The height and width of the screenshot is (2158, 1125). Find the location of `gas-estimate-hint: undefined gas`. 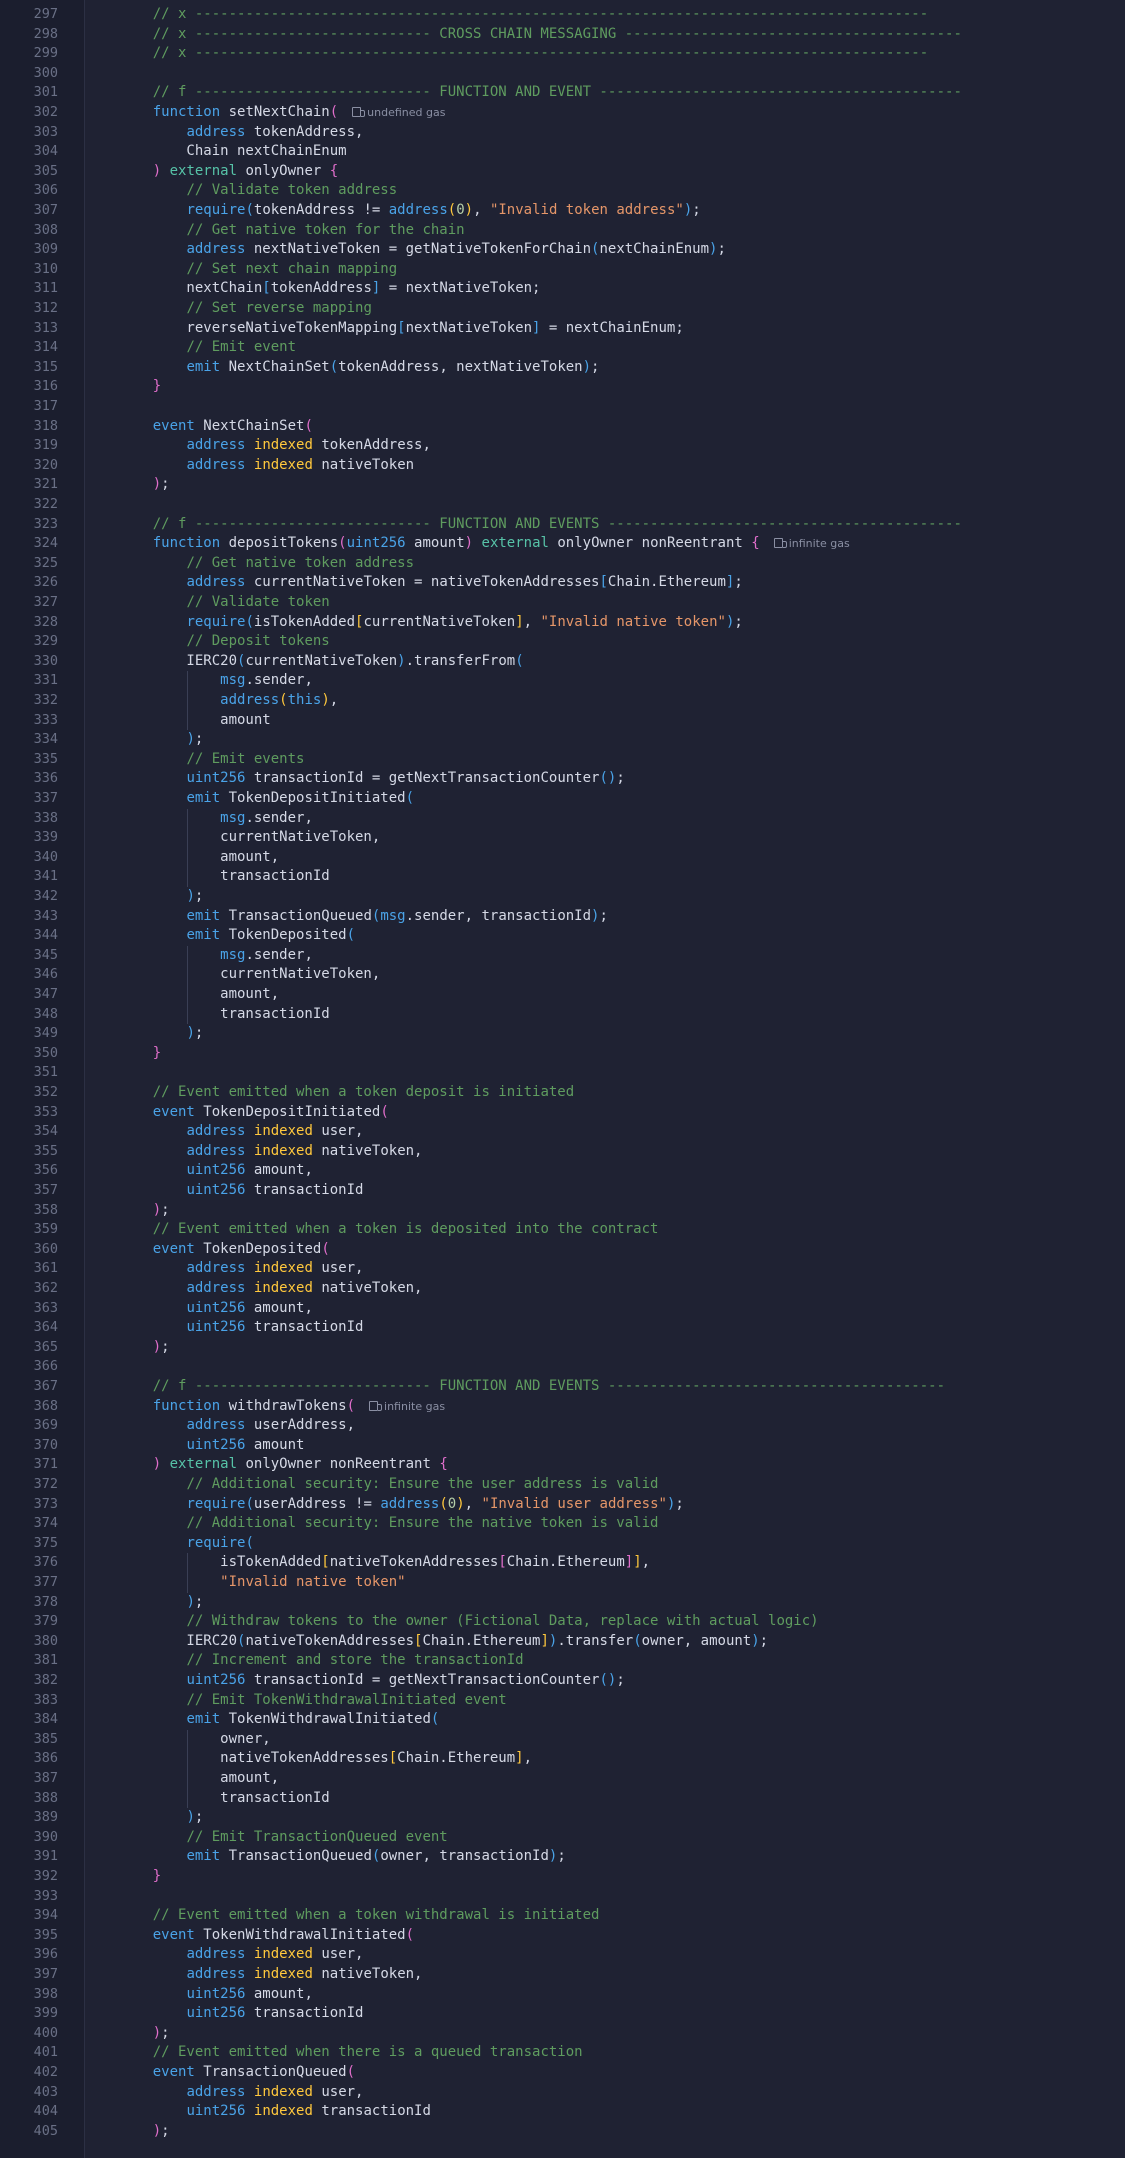

gas-estimate-hint: undefined gas is located at coordinates (398, 113).